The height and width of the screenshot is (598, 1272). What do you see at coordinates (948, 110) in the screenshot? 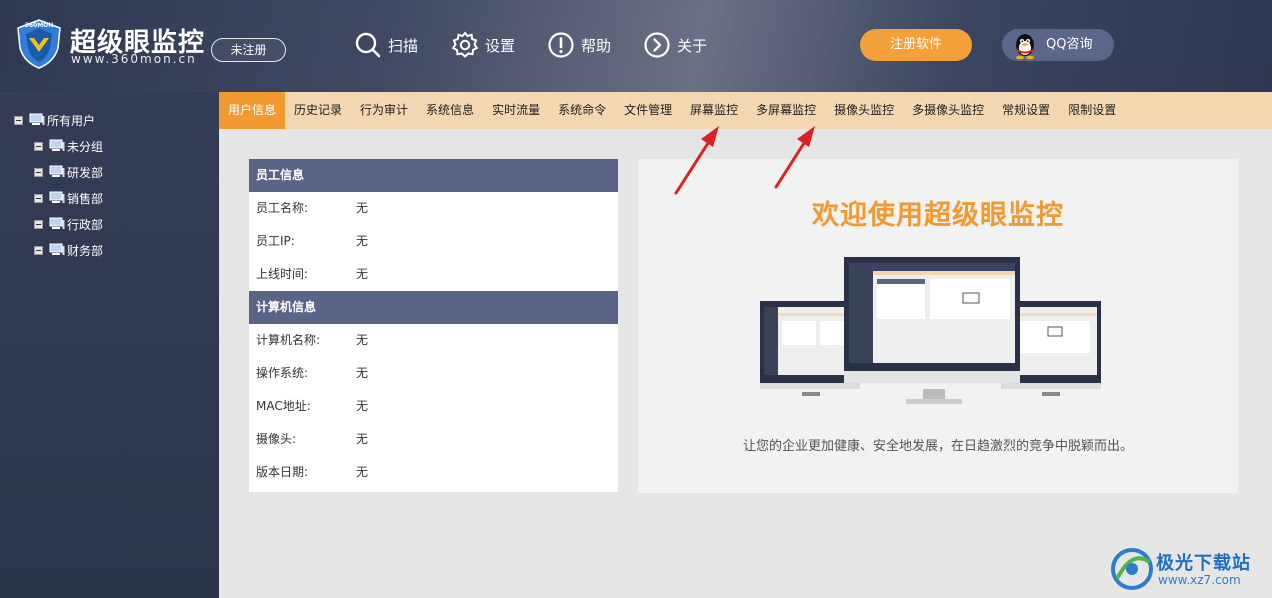
I see `tab-multi-camera-monitor: 多摄像头监控` at bounding box center [948, 110].